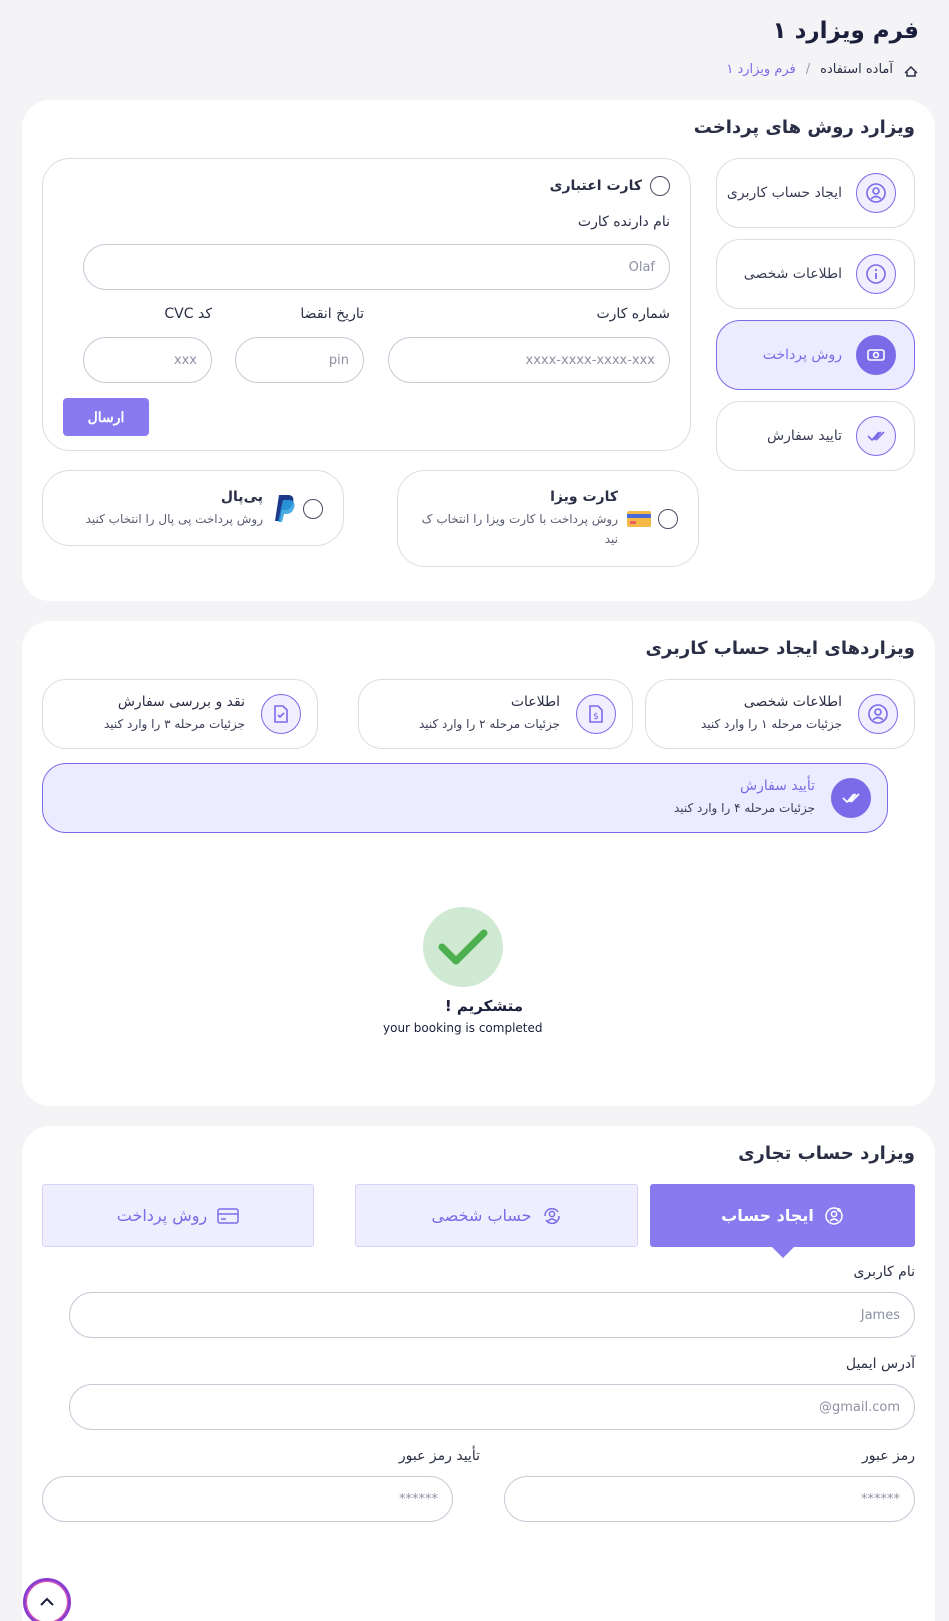 The height and width of the screenshot is (1621, 949). What do you see at coordinates (193, 508) in the screenshot?
I see `paypal-option: پی‌پال روش پرداخت پی پال را انتخاب کنید` at bounding box center [193, 508].